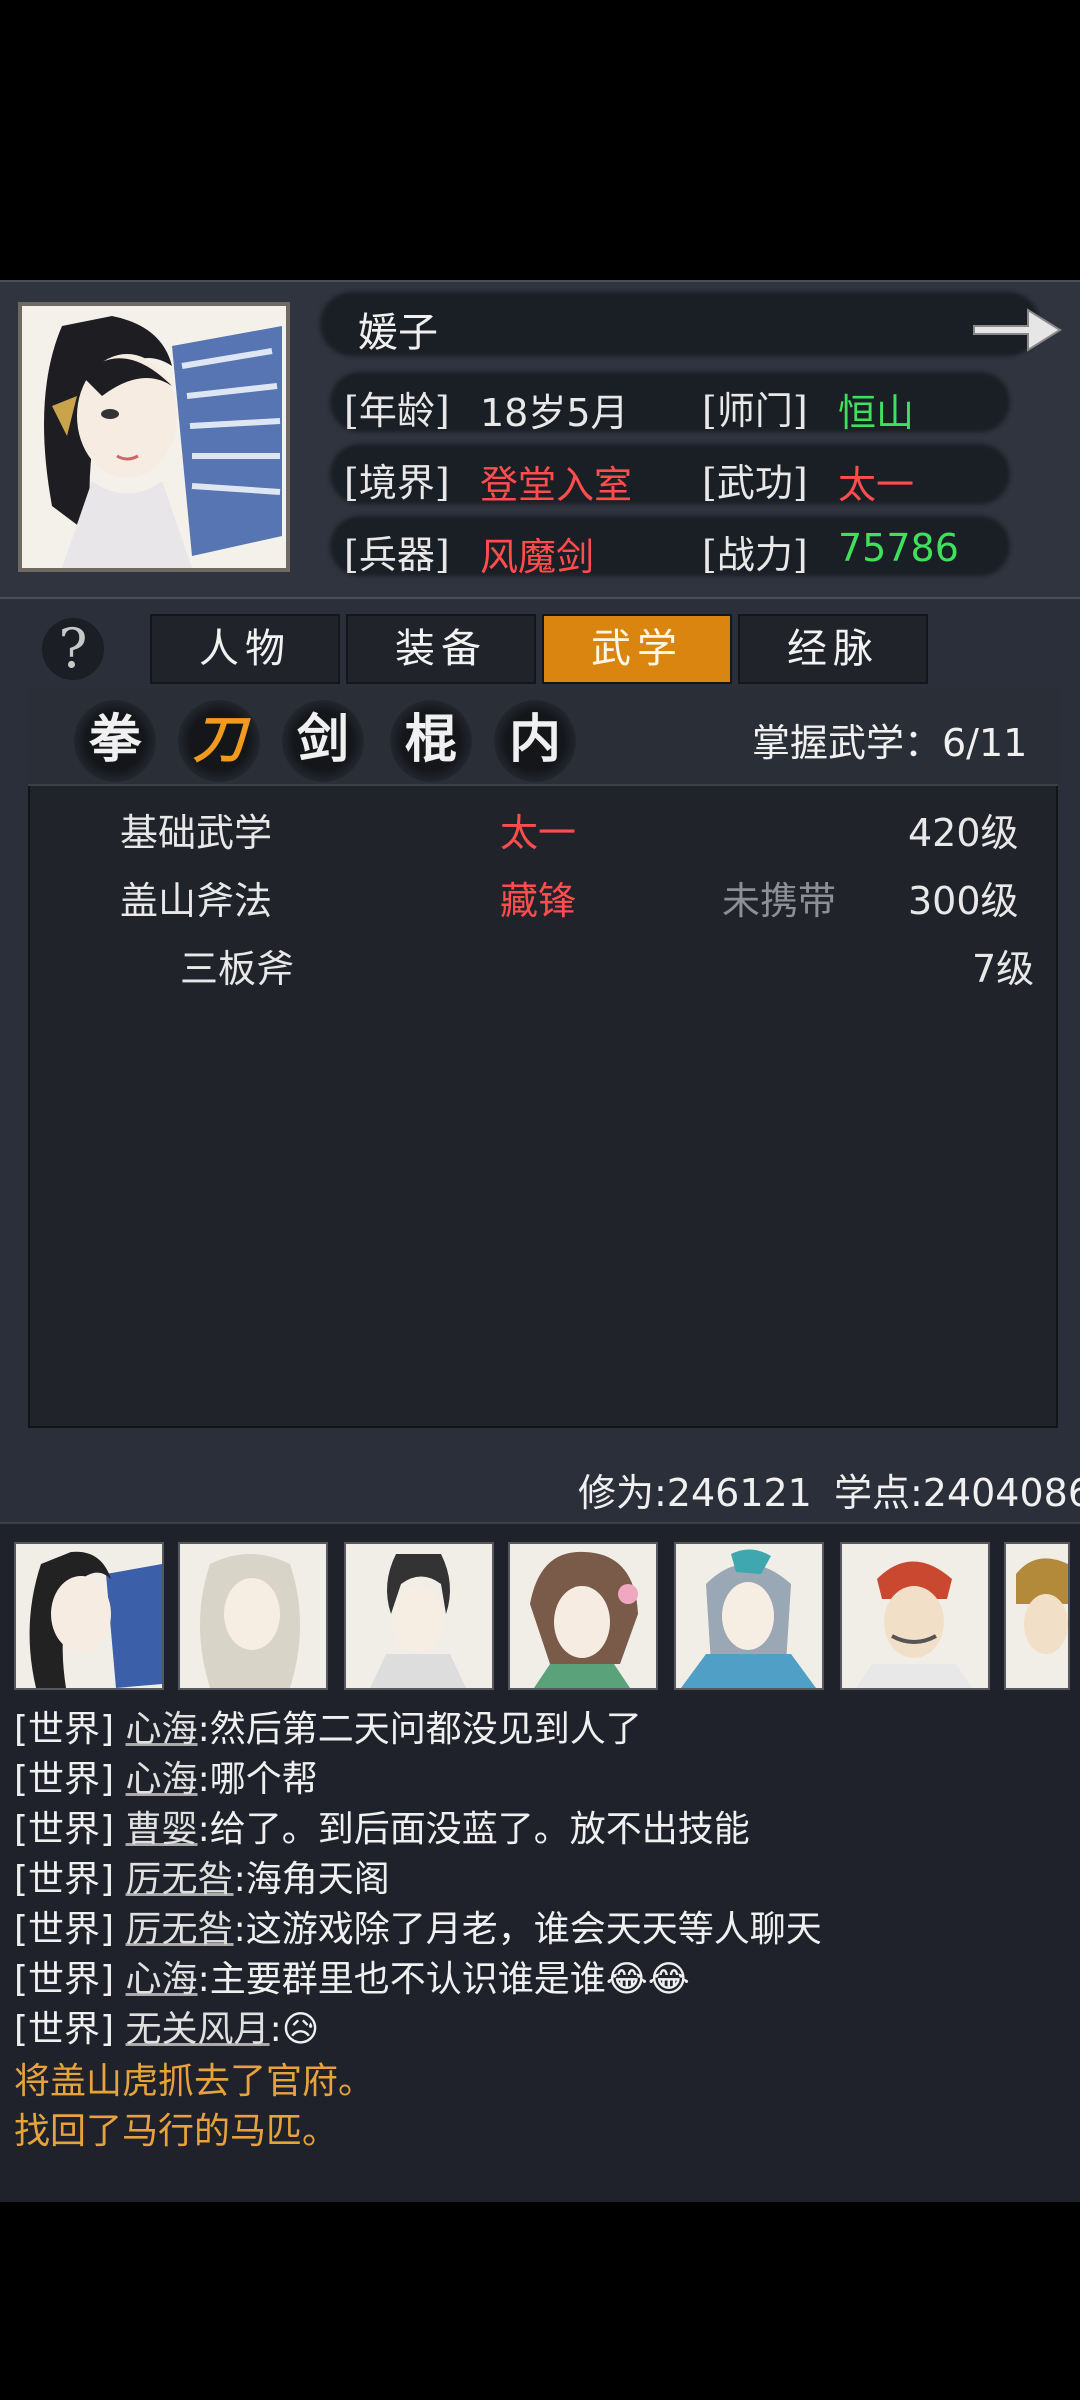 This screenshot has width=1080, height=2400. I want to click on next-arrow-button, so click(1016, 330).